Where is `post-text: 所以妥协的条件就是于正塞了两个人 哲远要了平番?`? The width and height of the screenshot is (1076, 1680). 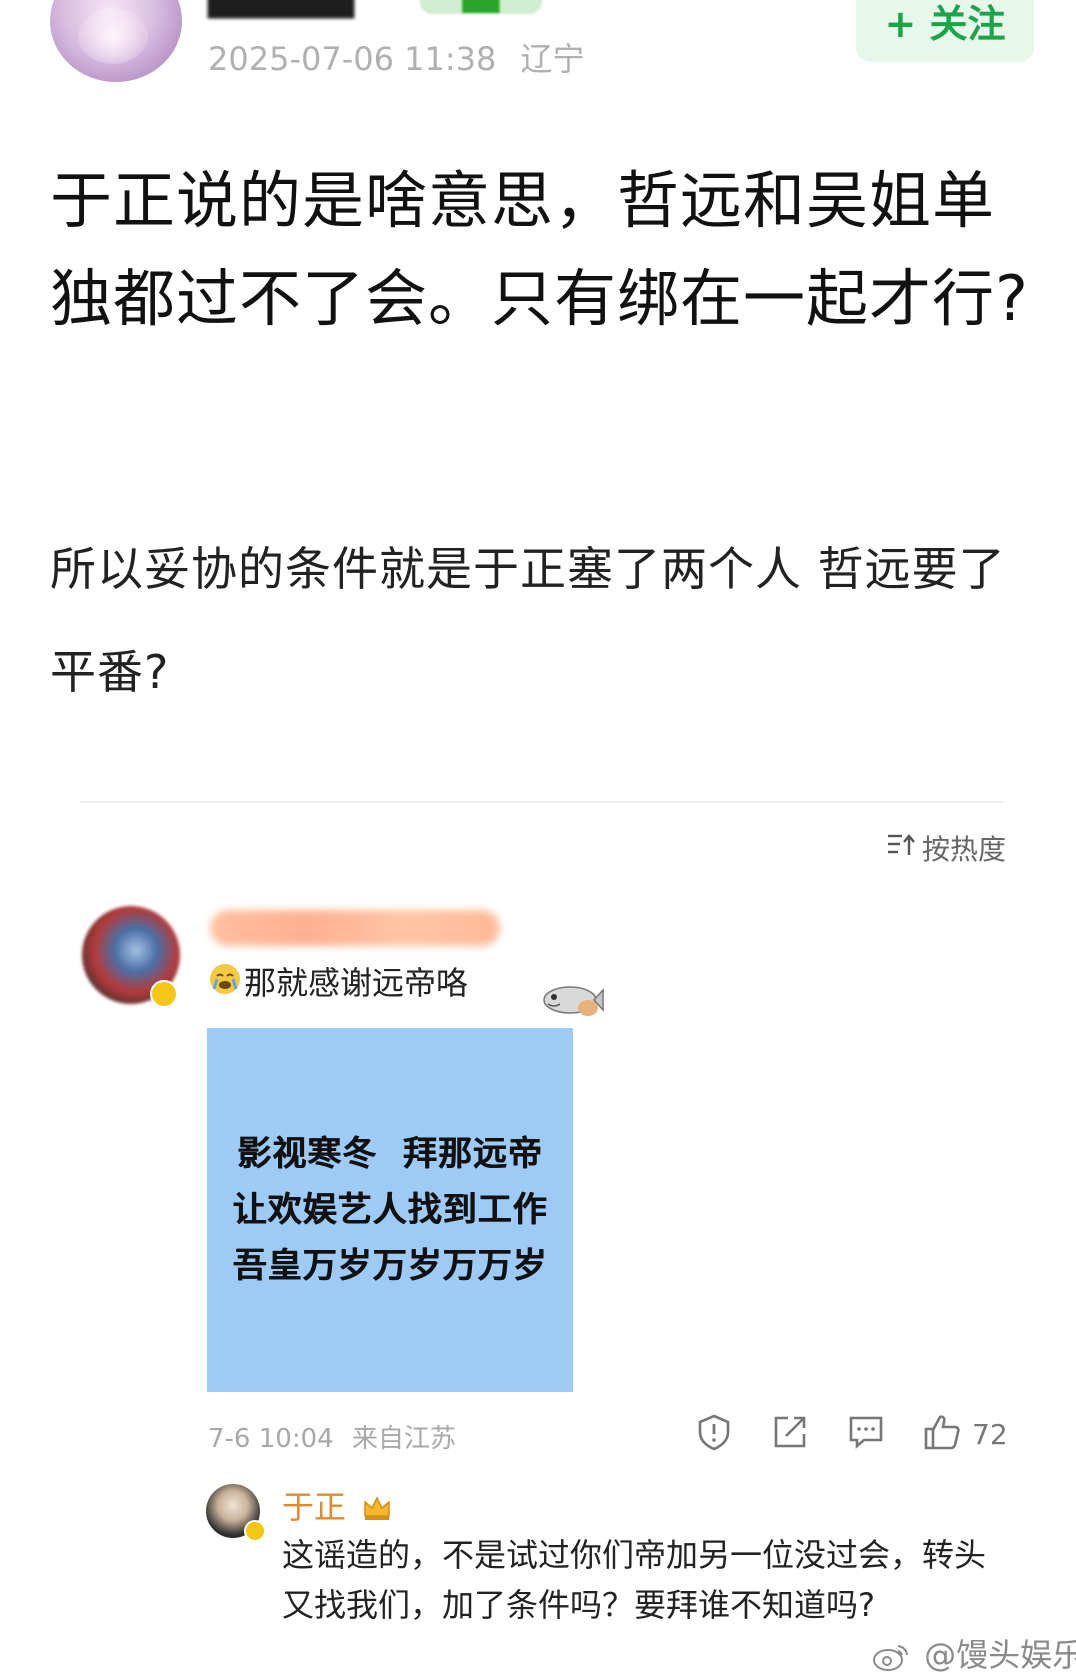 post-text: 所以妥协的条件就是于正塞了两个人 哲远要了平番? is located at coordinates (528, 620).